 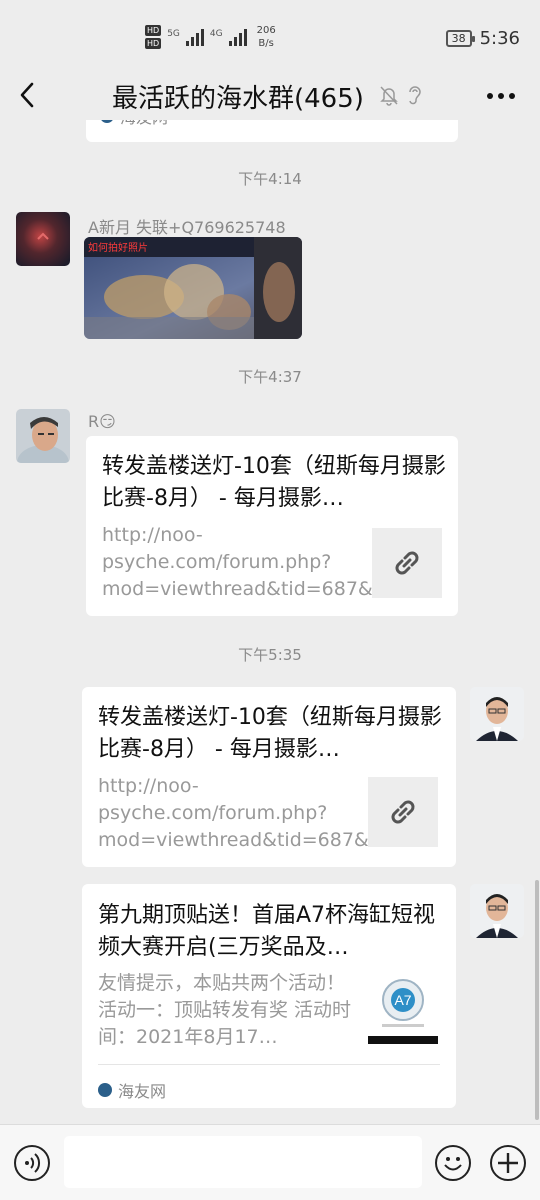 What do you see at coordinates (499, 38) in the screenshot?
I see `clock: 5:36` at bounding box center [499, 38].